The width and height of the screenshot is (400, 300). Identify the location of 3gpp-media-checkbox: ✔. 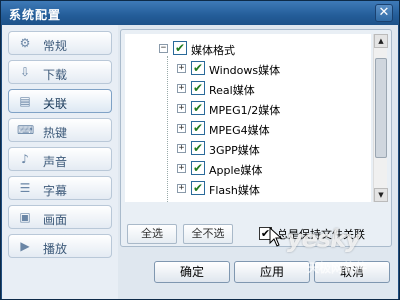
(198, 148).